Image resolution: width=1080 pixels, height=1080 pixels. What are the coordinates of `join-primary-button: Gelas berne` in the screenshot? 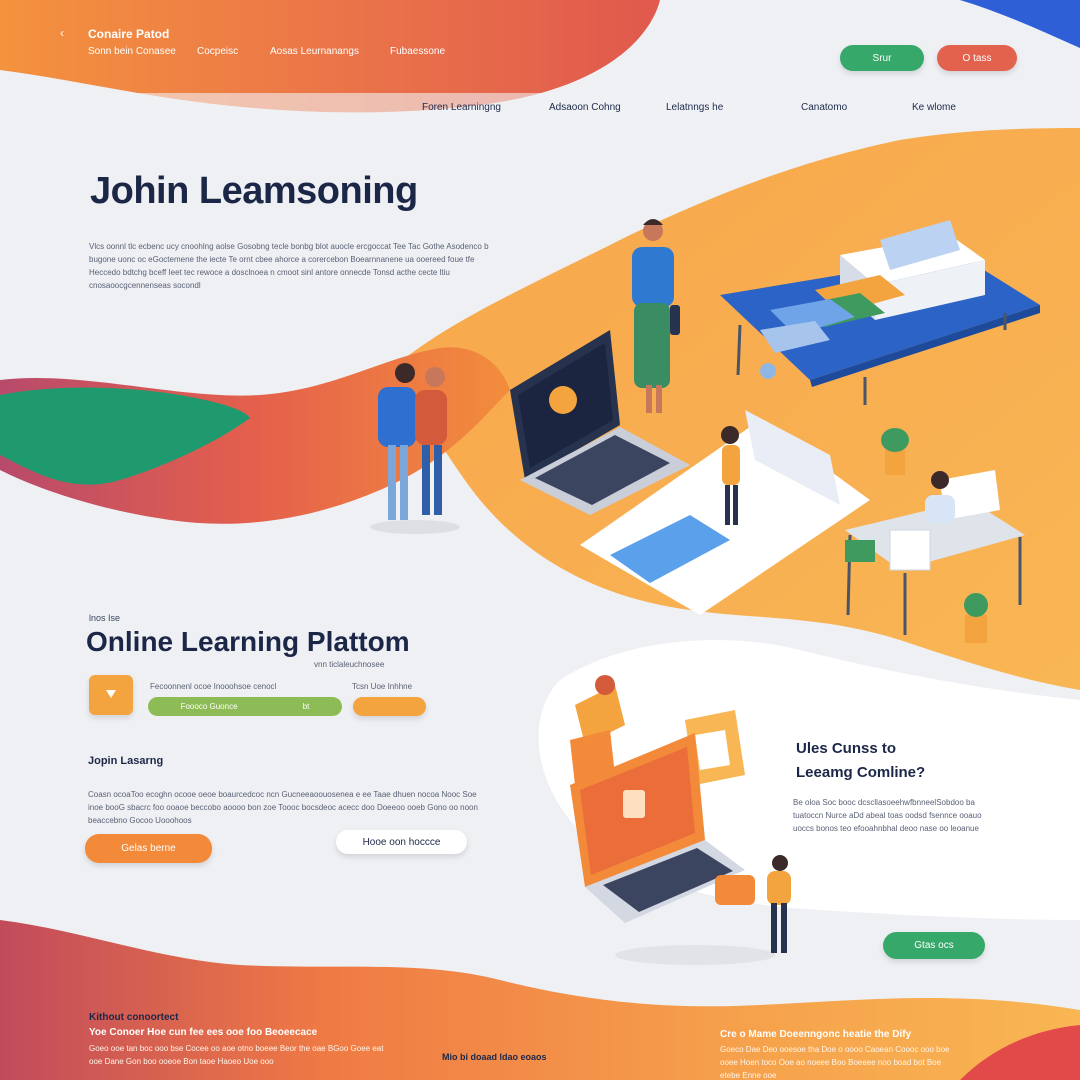 It's located at (148, 848).